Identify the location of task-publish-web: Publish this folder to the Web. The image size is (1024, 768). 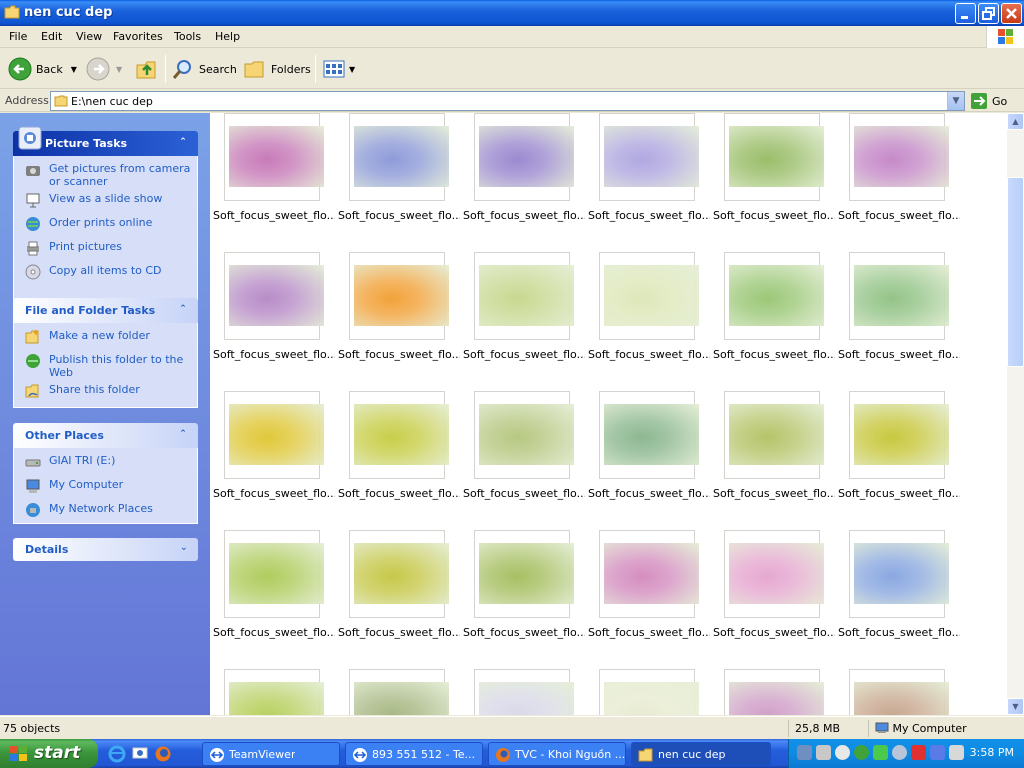
(105, 366).